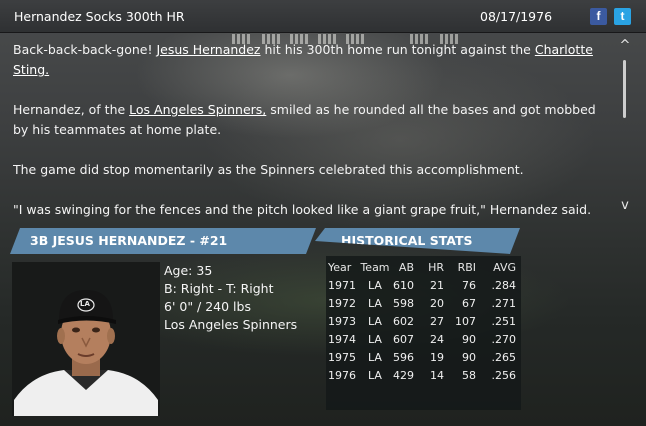  Describe the element at coordinates (71, 109) in the screenshot. I see `paragraph-text: Hernandez, of the` at that location.